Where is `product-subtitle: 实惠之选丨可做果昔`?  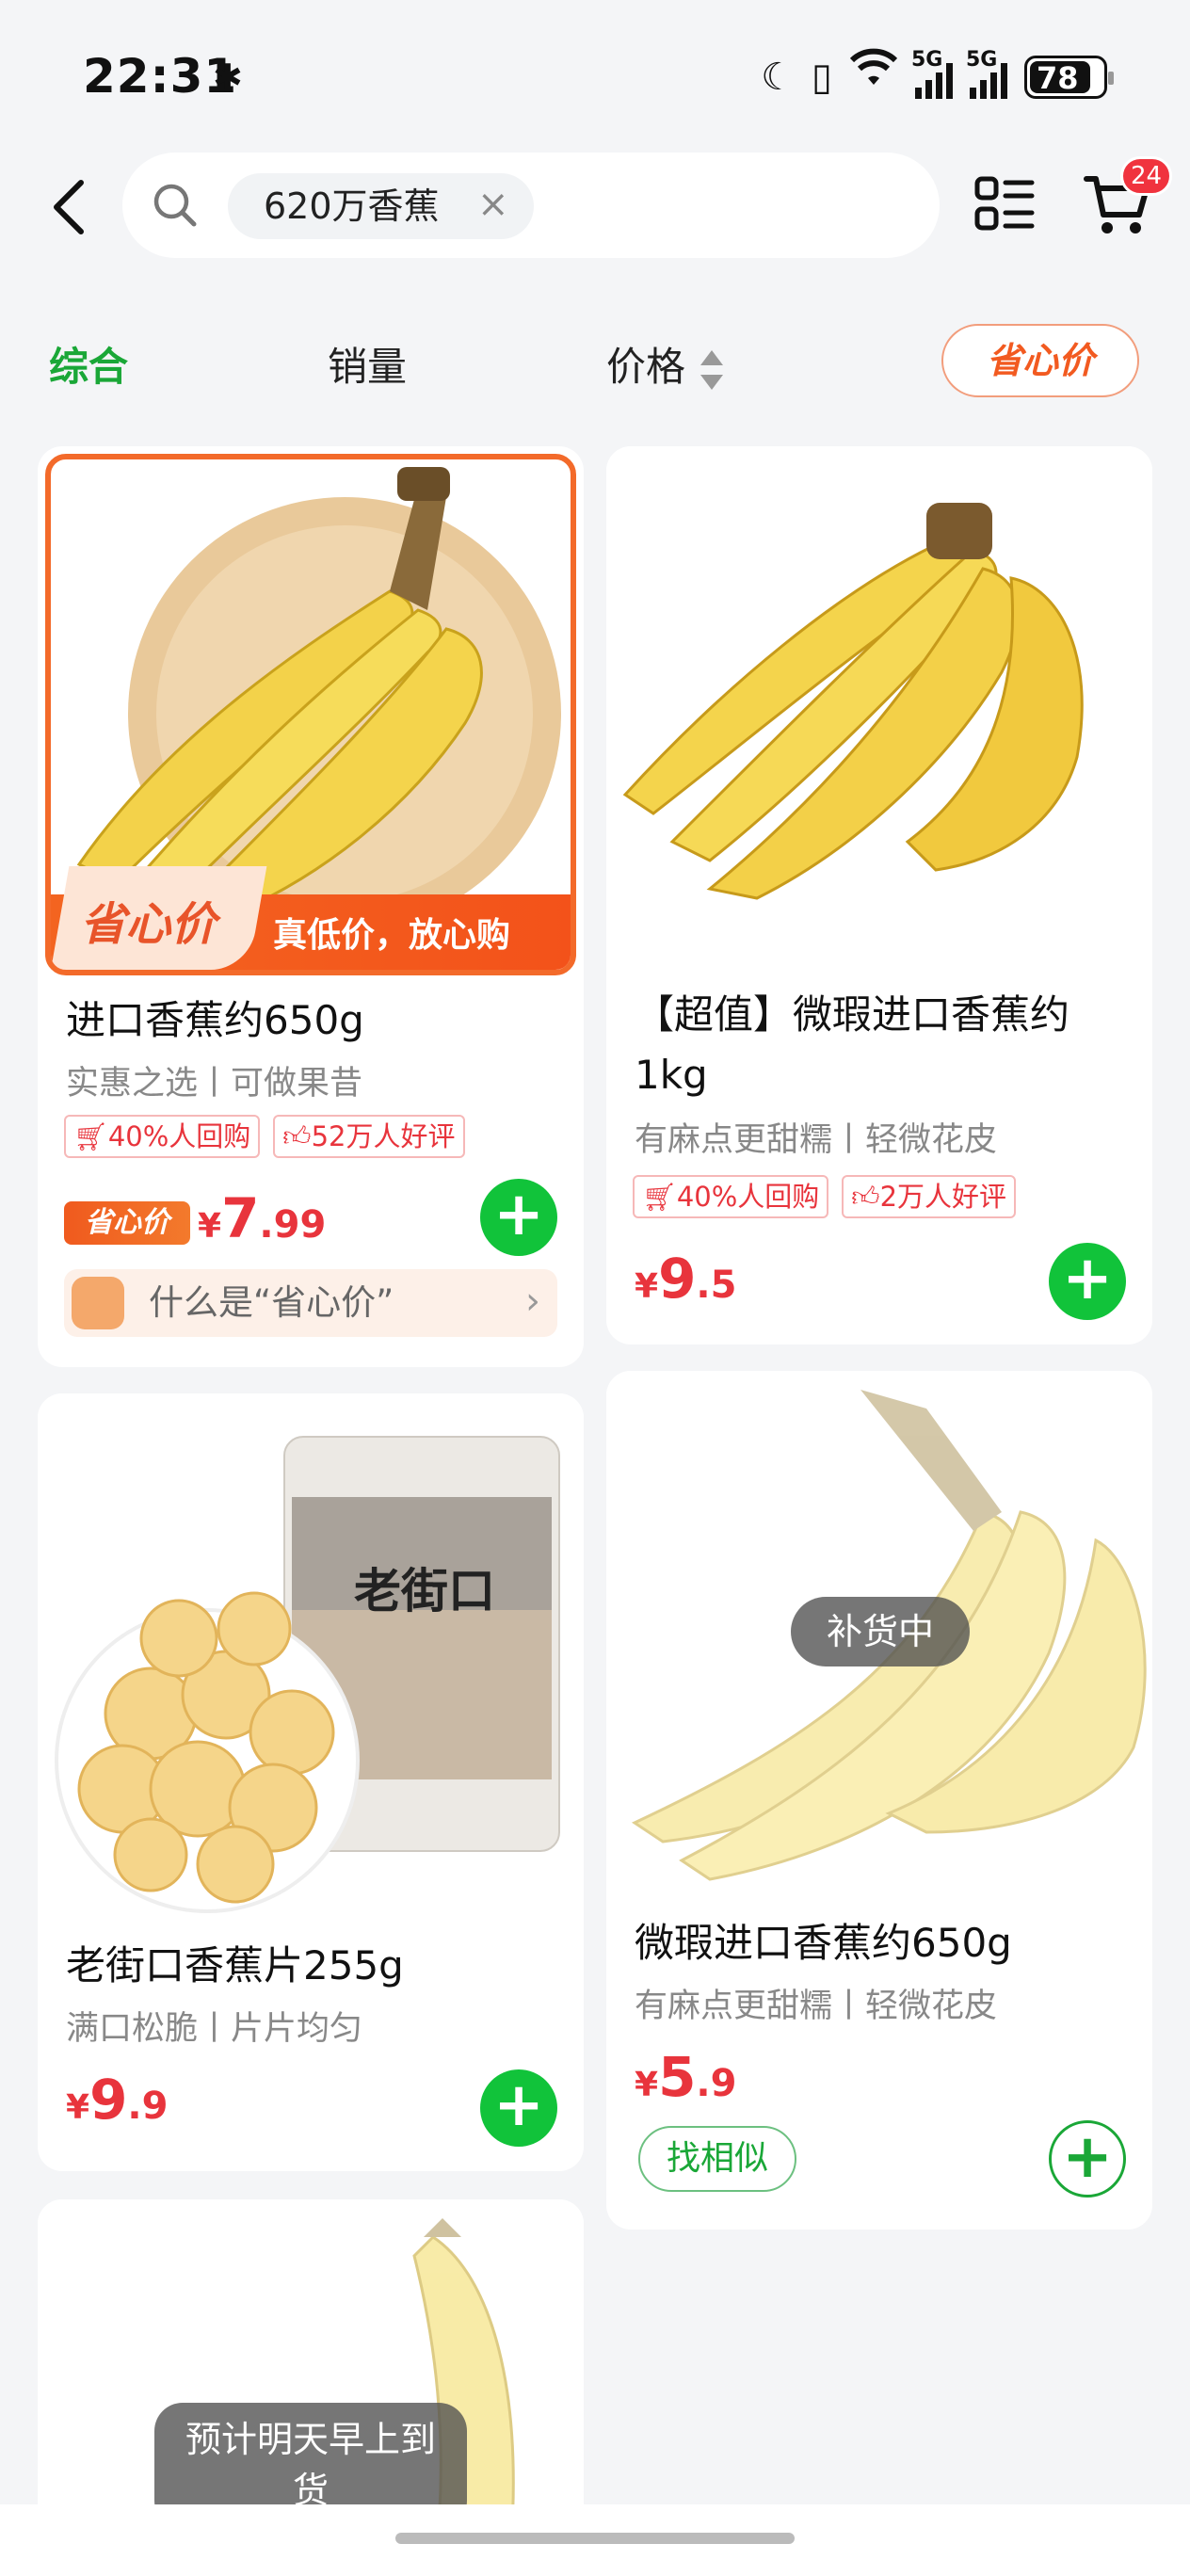
product-subtitle: 实惠之选丨可做果昔 is located at coordinates (214, 1084).